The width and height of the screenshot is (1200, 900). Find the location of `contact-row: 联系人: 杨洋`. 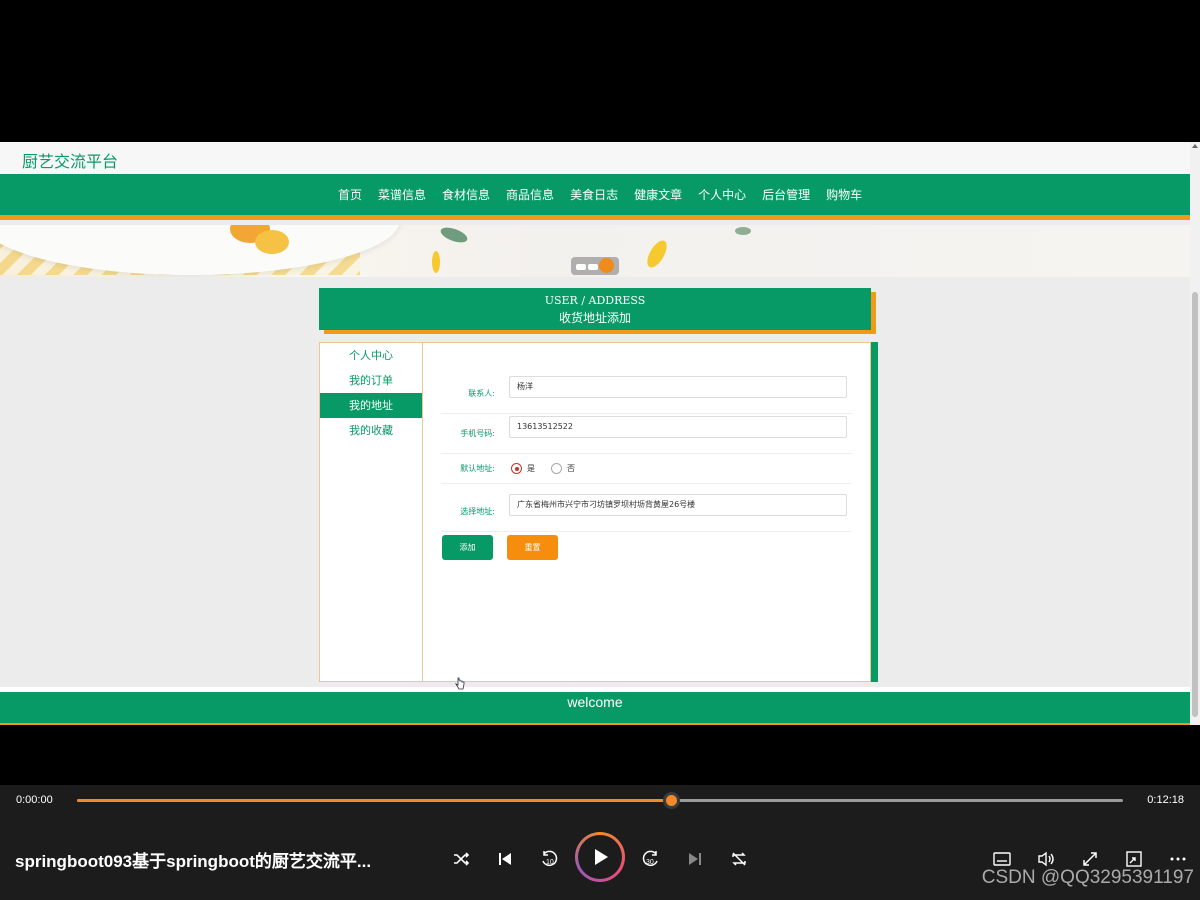

contact-row: 联系人: 杨洋 is located at coordinates (646, 395).